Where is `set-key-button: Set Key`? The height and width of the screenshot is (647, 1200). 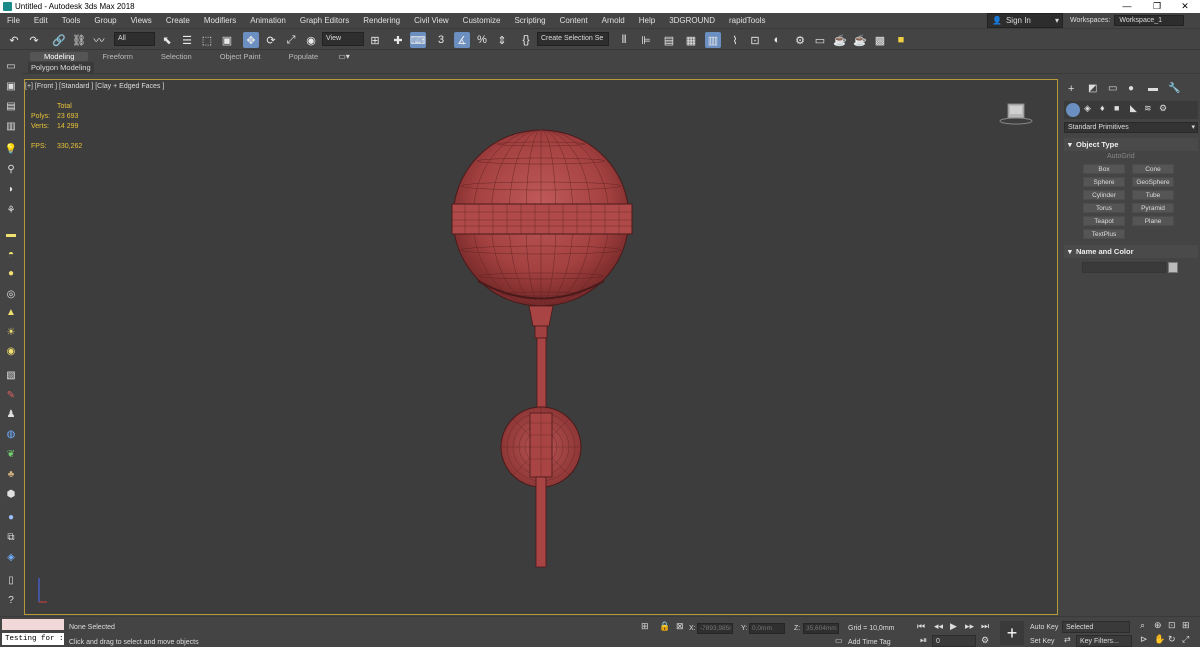
set-key-button: Set Key is located at coordinates (1042, 641).